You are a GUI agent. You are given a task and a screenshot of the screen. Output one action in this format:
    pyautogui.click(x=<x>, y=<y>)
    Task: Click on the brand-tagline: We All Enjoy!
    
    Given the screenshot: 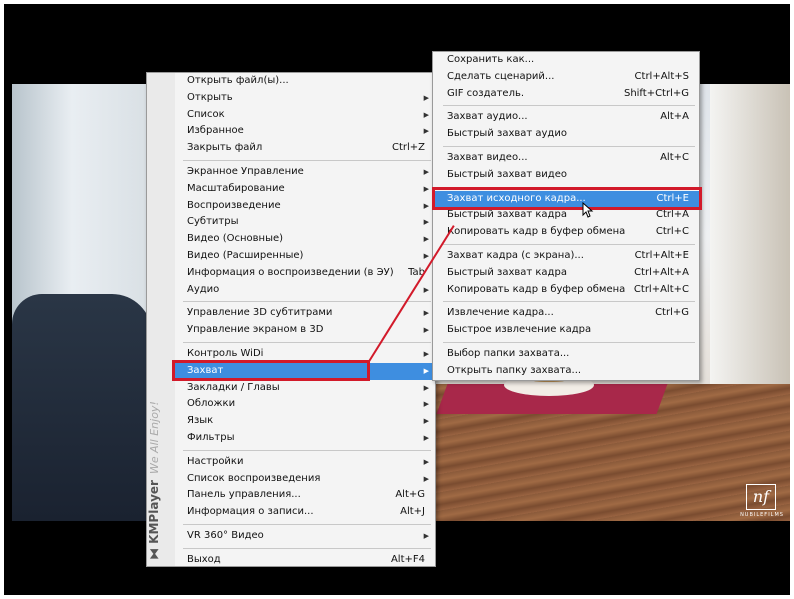 What is the action you would take?
    pyautogui.click(x=154, y=438)
    